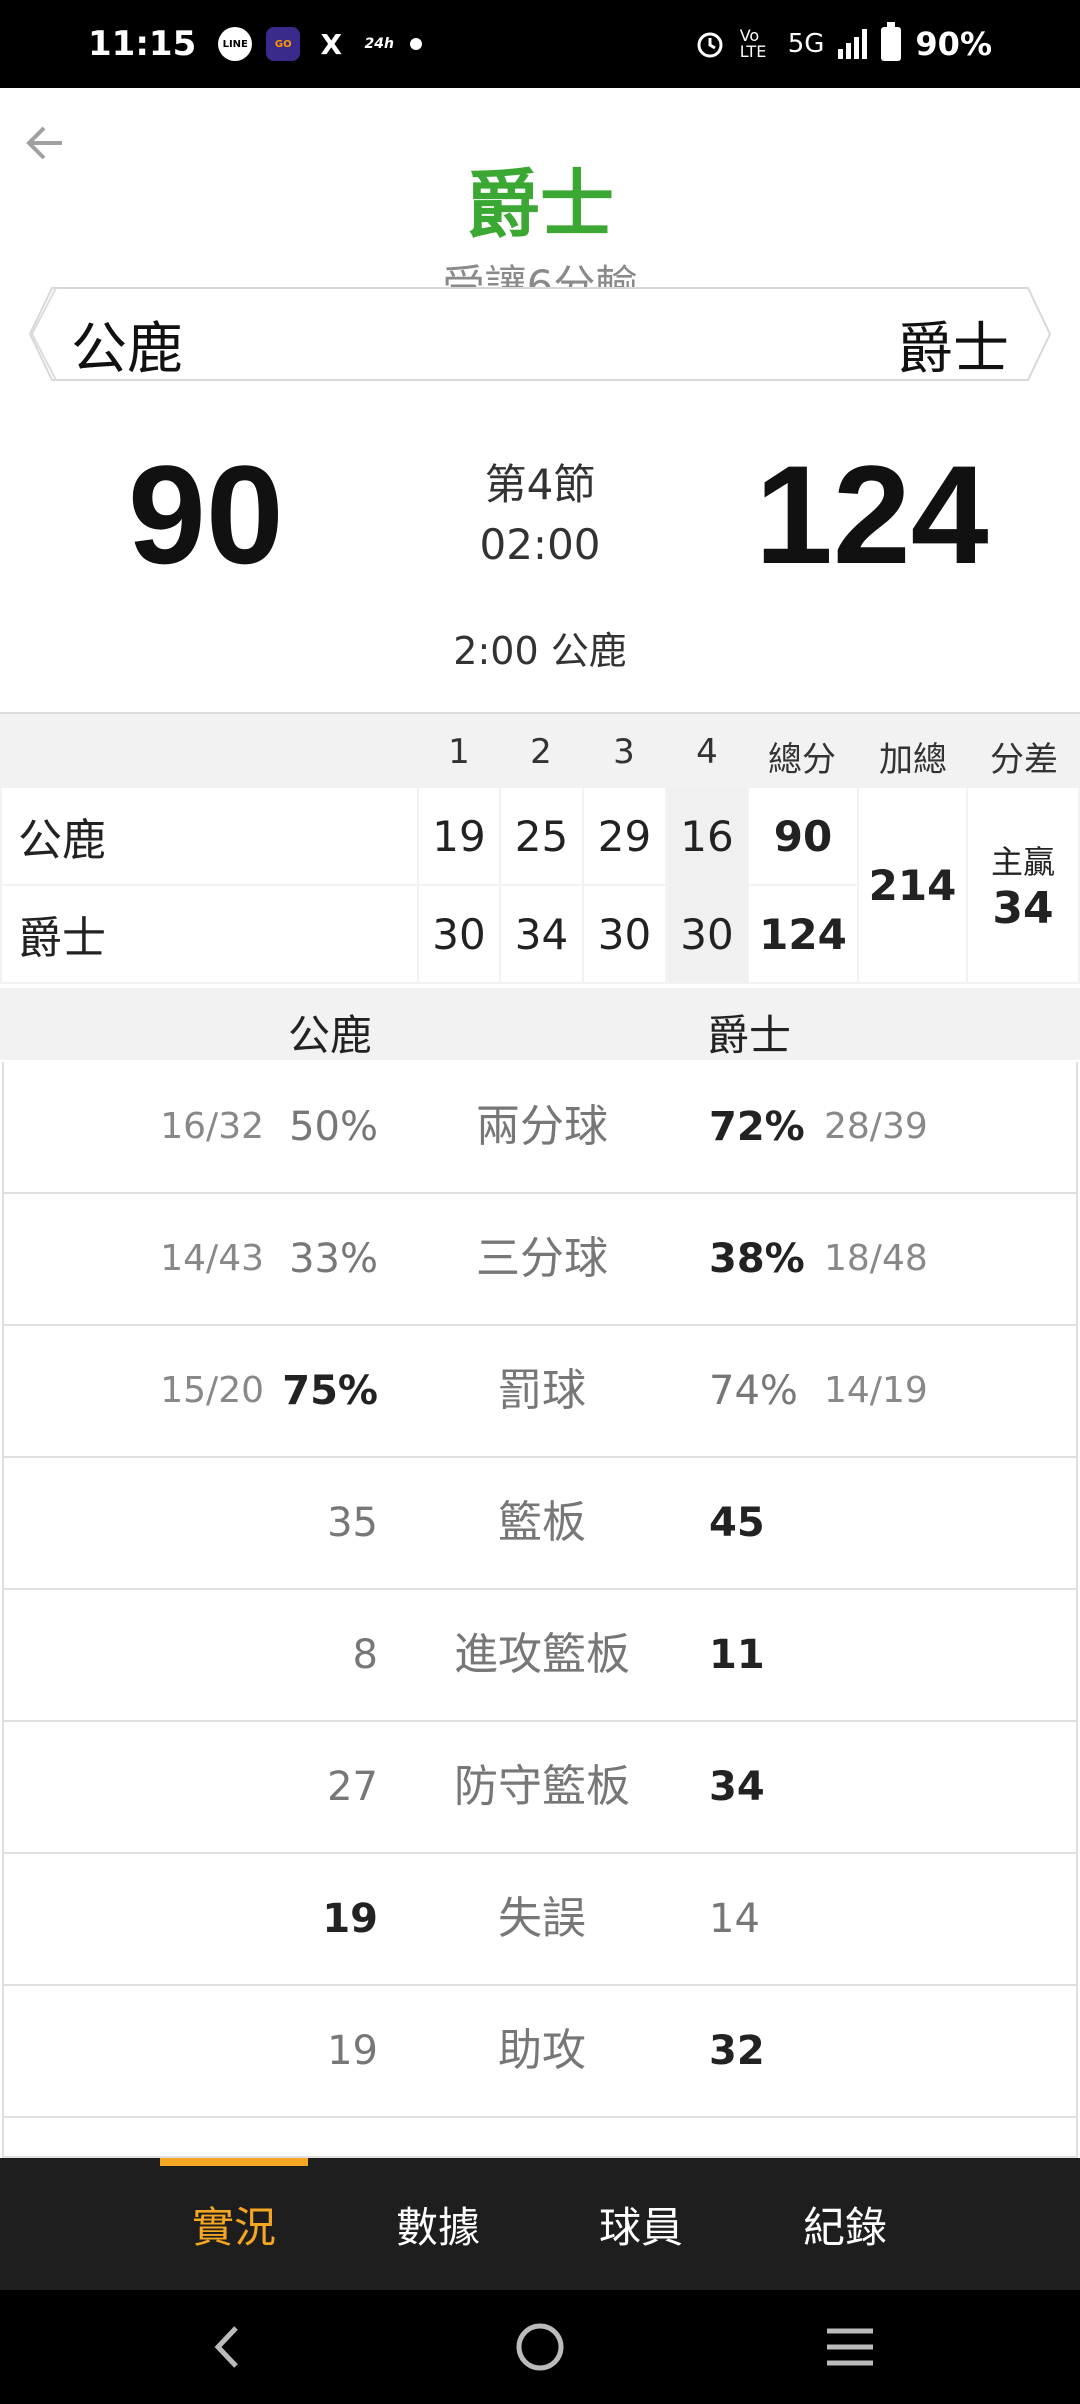 The width and height of the screenshot is (1080, 2404). I want to click on alarm-icon, so click(710, 45).